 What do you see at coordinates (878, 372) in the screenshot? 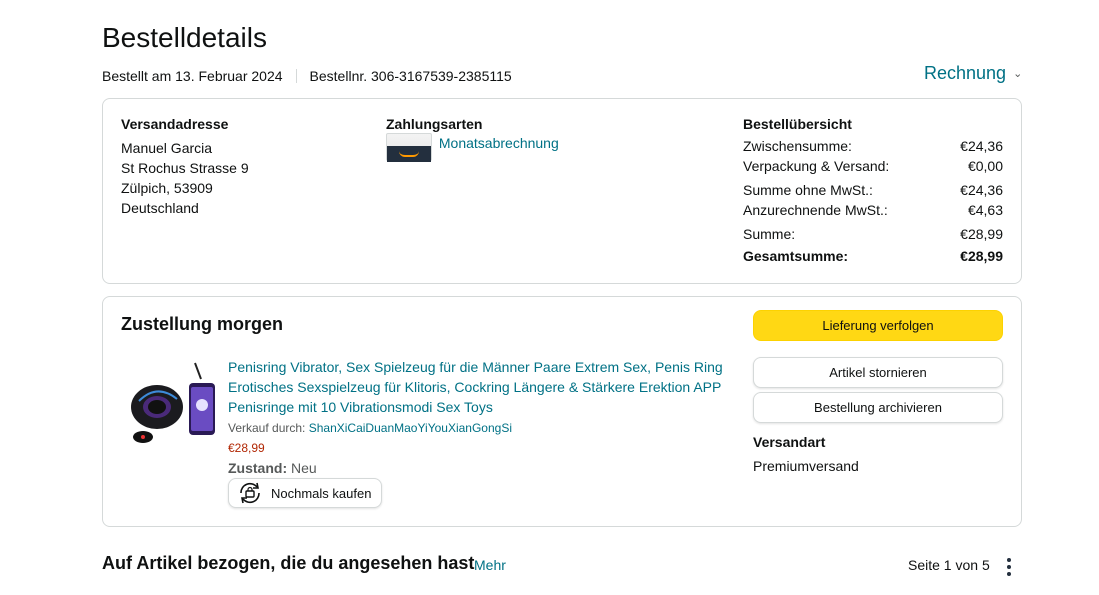
I see `cancel-items-button: Artikel stornieren` at bounding box center [878, 372].